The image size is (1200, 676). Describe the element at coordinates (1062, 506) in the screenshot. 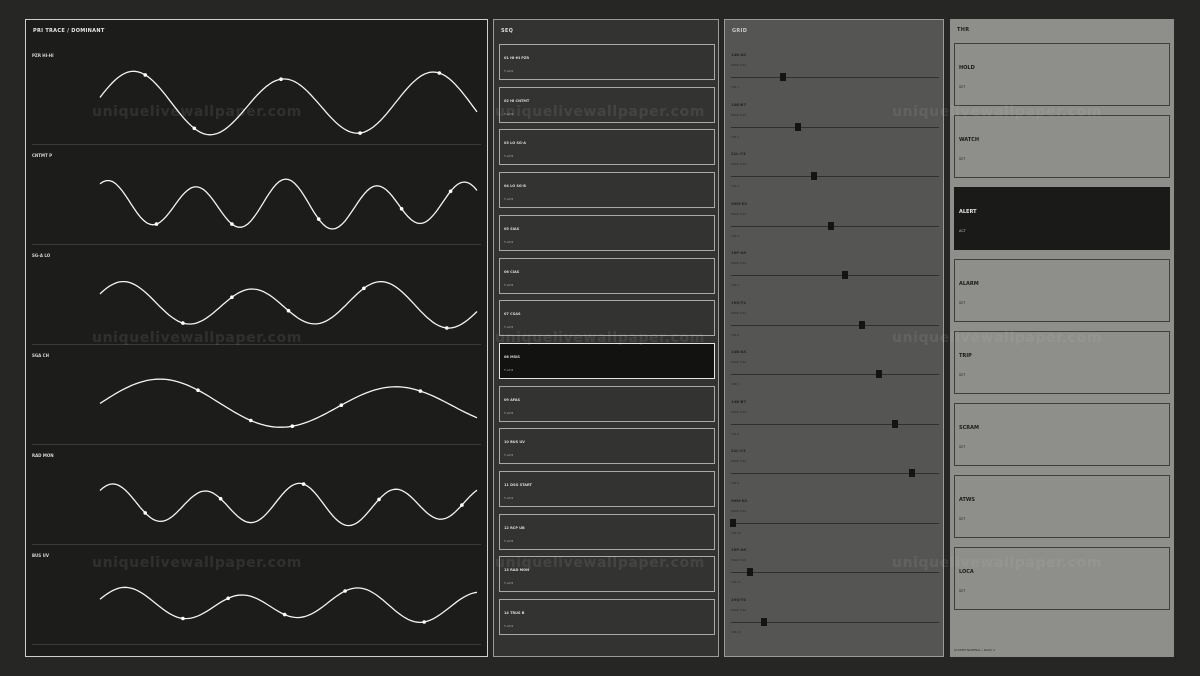

I see `threshold-level: ATWS SET` at that location.